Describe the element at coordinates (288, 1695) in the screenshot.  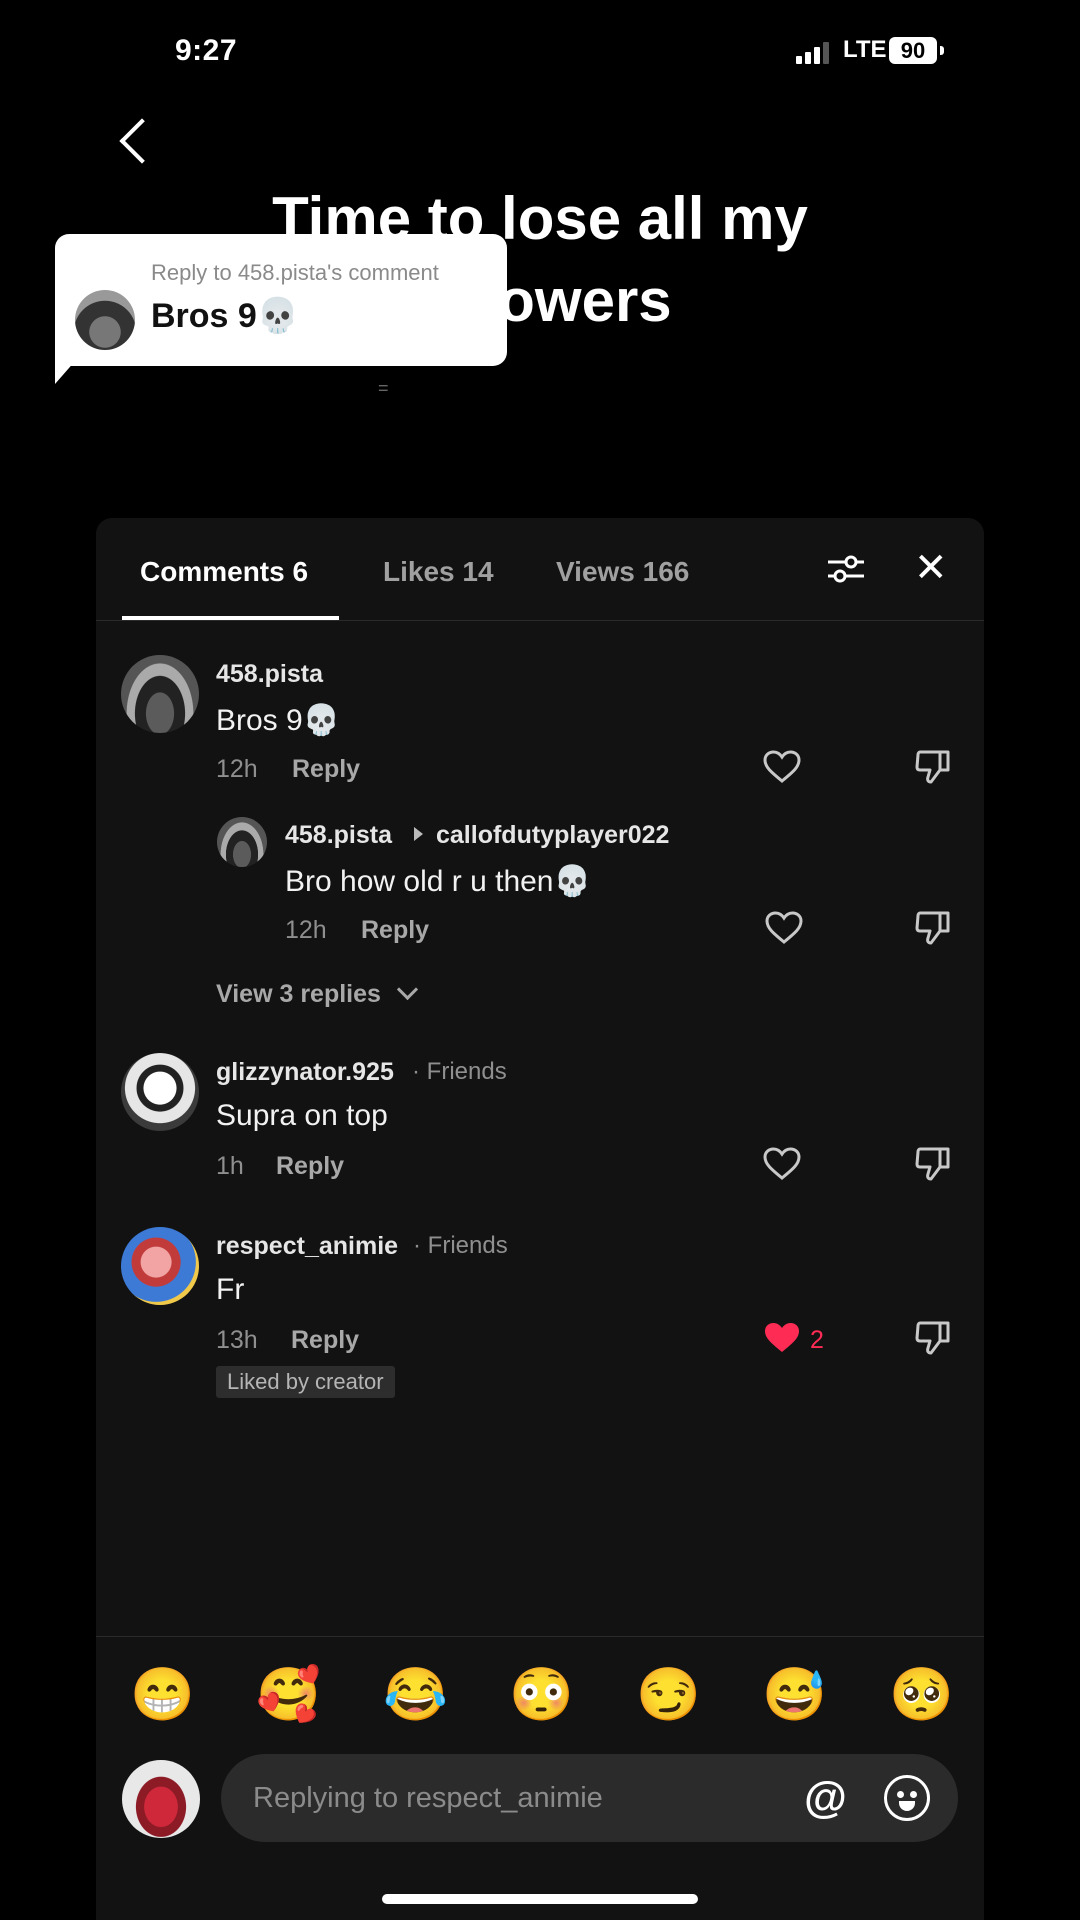
I see `emoji-smiling-hearts: 🥰` at that location.